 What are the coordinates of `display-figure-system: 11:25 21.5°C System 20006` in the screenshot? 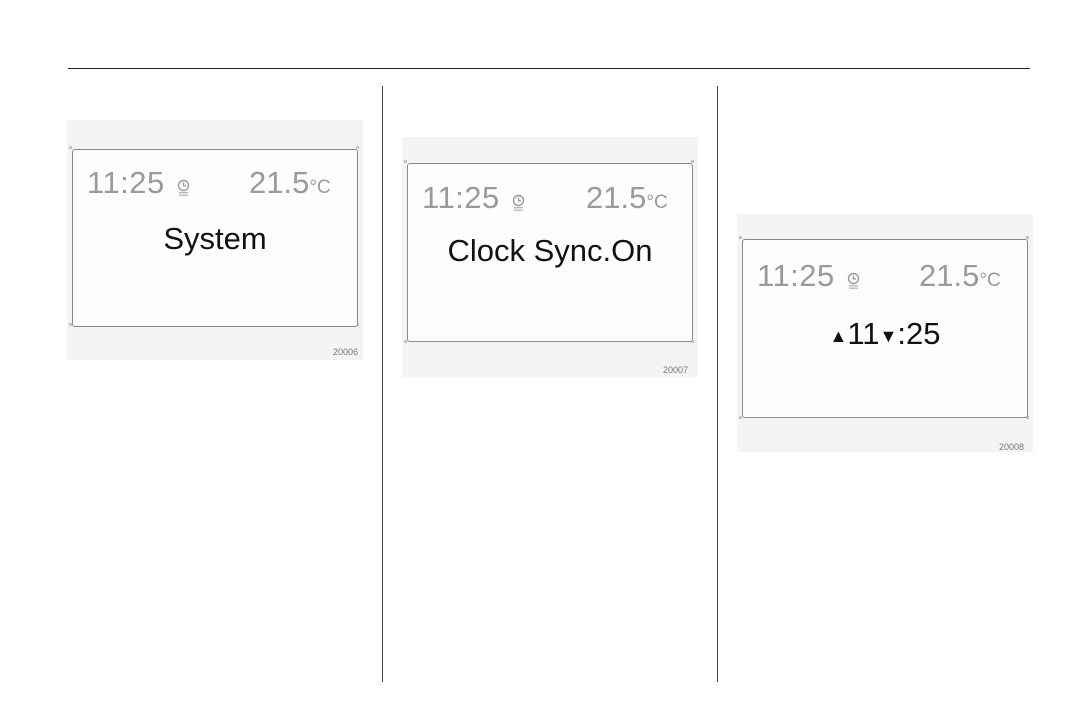 It's located at (215, 240).